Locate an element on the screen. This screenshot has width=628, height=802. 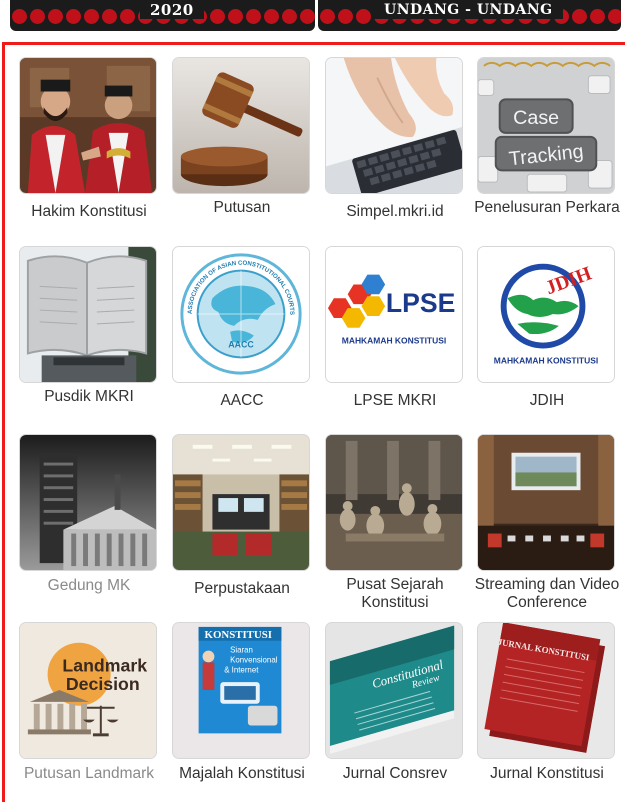
landmark-decision-logo-icon: Landmark Decision is located at coordinates (88, 690).